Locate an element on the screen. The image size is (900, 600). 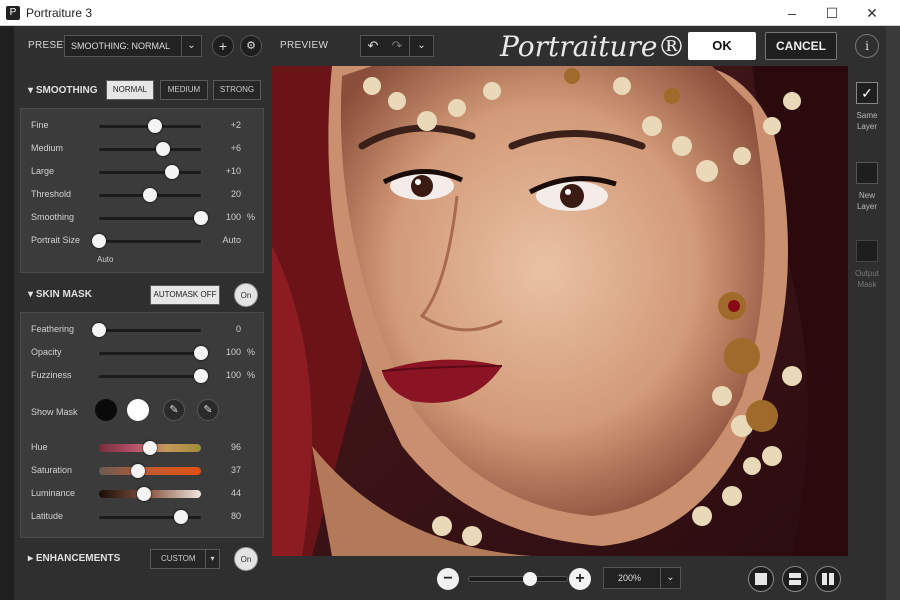
slider-value: +2 is located at coordinates (235, 125).